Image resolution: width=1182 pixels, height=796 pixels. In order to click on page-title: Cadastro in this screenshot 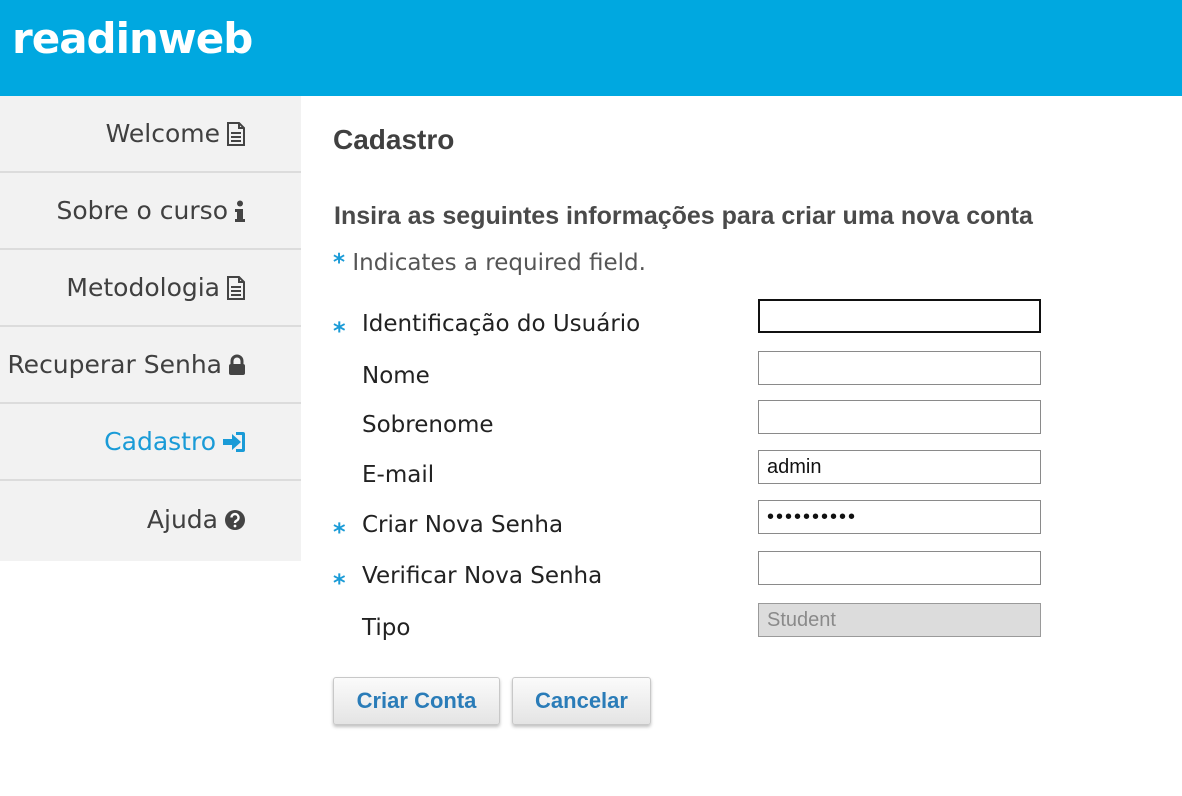, I will do `click(394, 139)`.